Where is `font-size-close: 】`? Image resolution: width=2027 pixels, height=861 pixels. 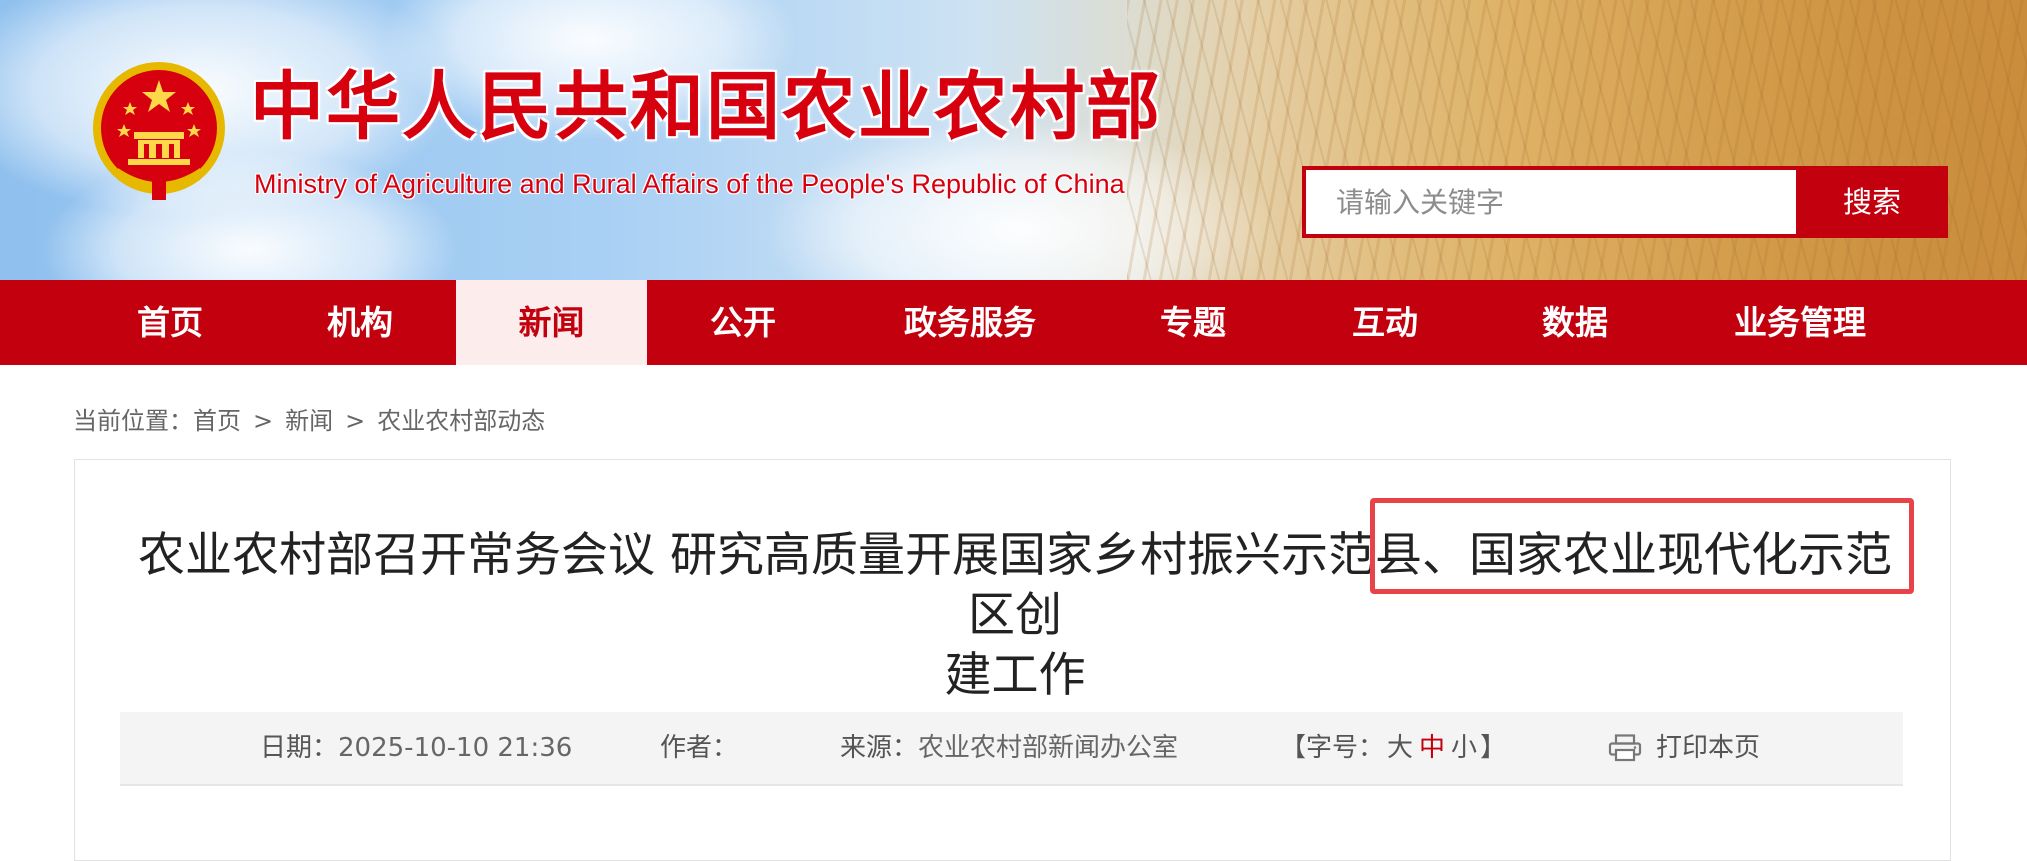 font-size-close: 】 is located at coordinates (1493, 748).